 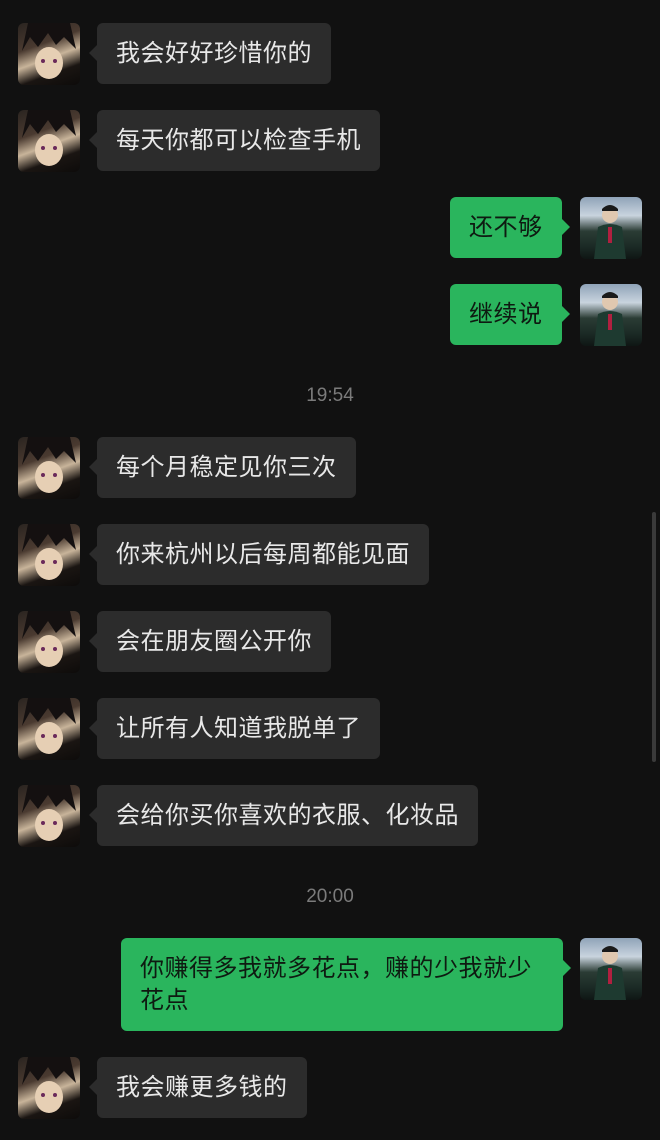 I want to click on message-bubble-received: 我会好好珍惜你的, so click(x=210, y=53).